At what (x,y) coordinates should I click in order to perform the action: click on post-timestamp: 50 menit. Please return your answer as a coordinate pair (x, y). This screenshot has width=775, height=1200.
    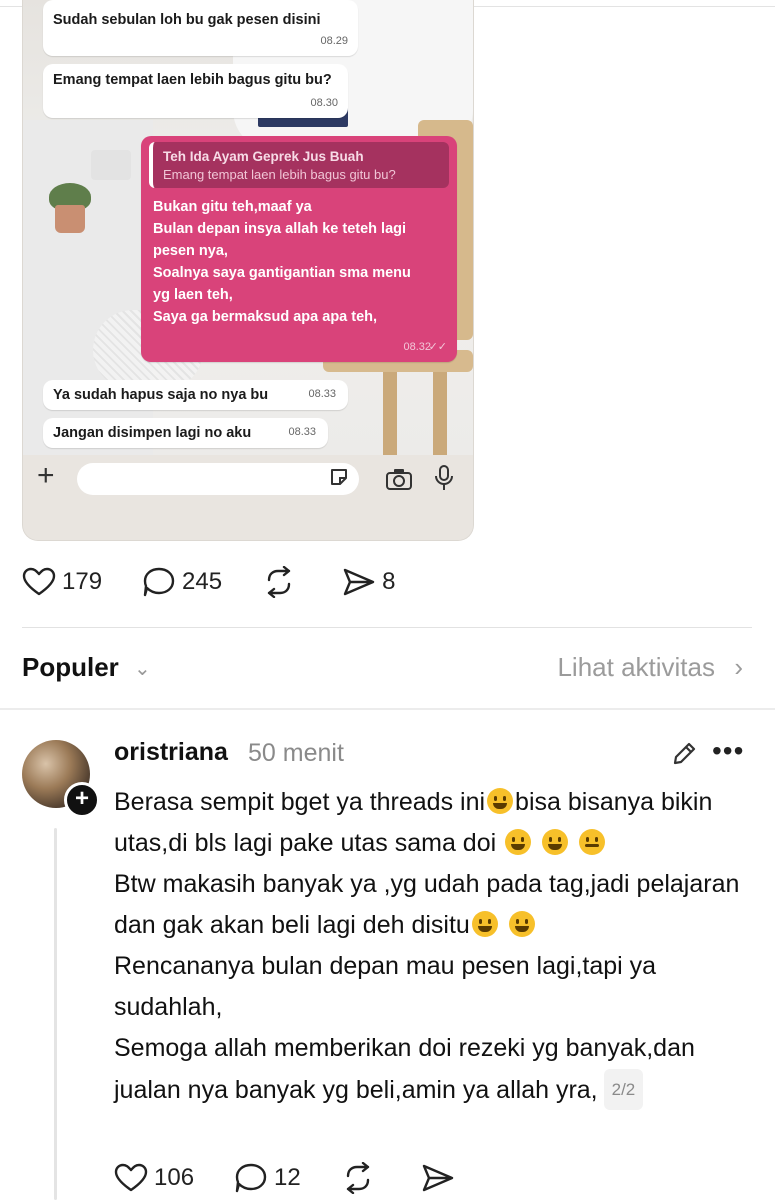
    Looking at the image, I should click on (296, 753).